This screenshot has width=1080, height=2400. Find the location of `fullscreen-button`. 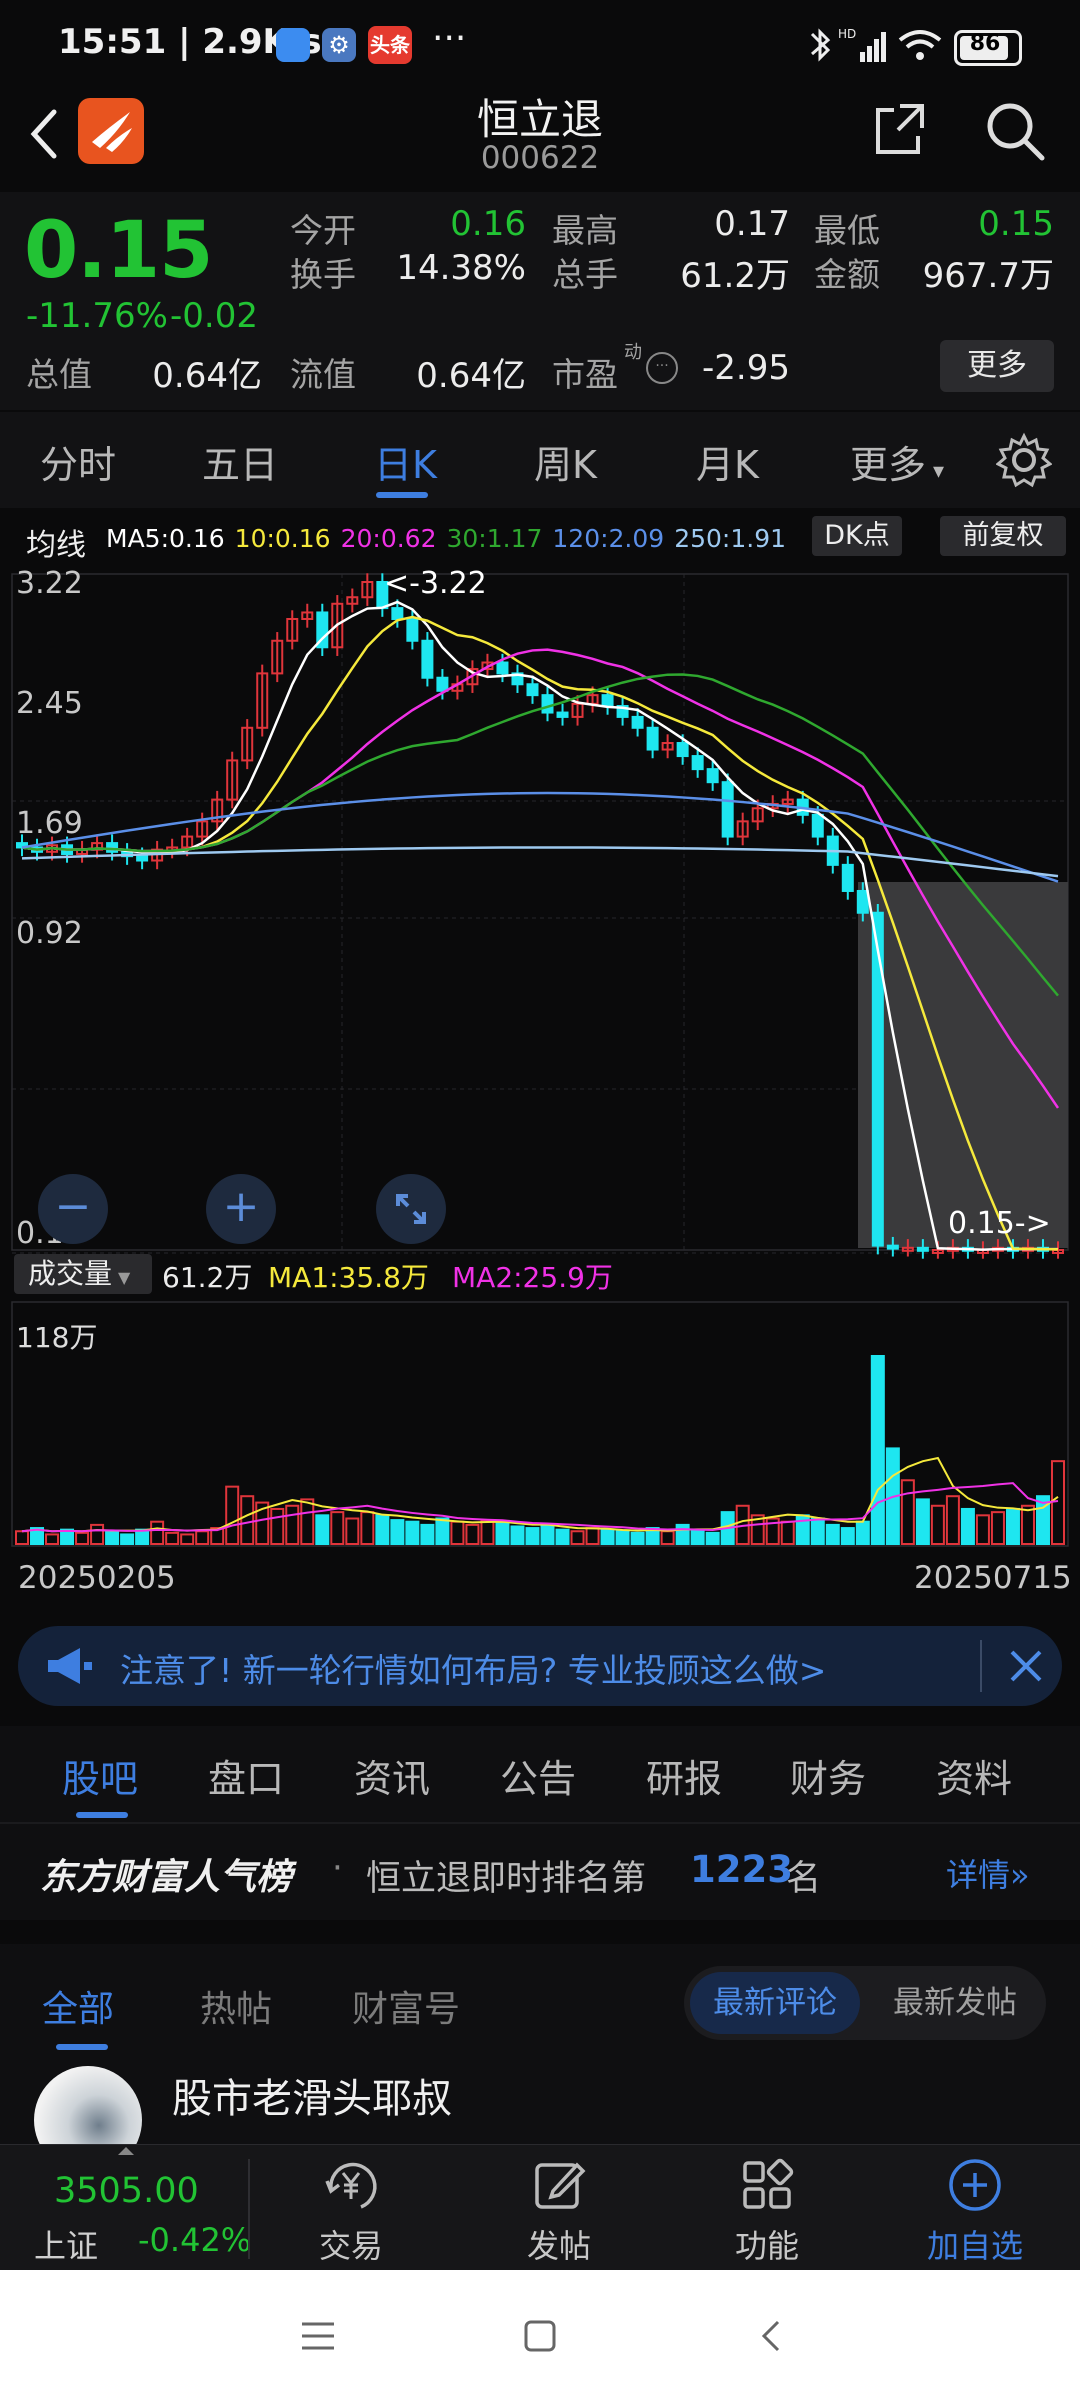

fullscreen-button is located at coordinates (411, 1209).